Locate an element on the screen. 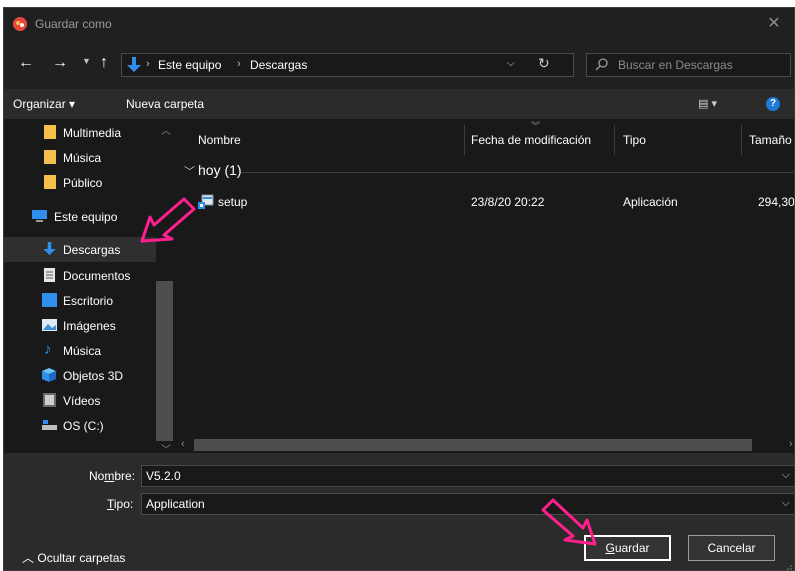 This screenshot has width=795, height=571. search-box: Buscar en Descargas is located at coordinates (688, 65).